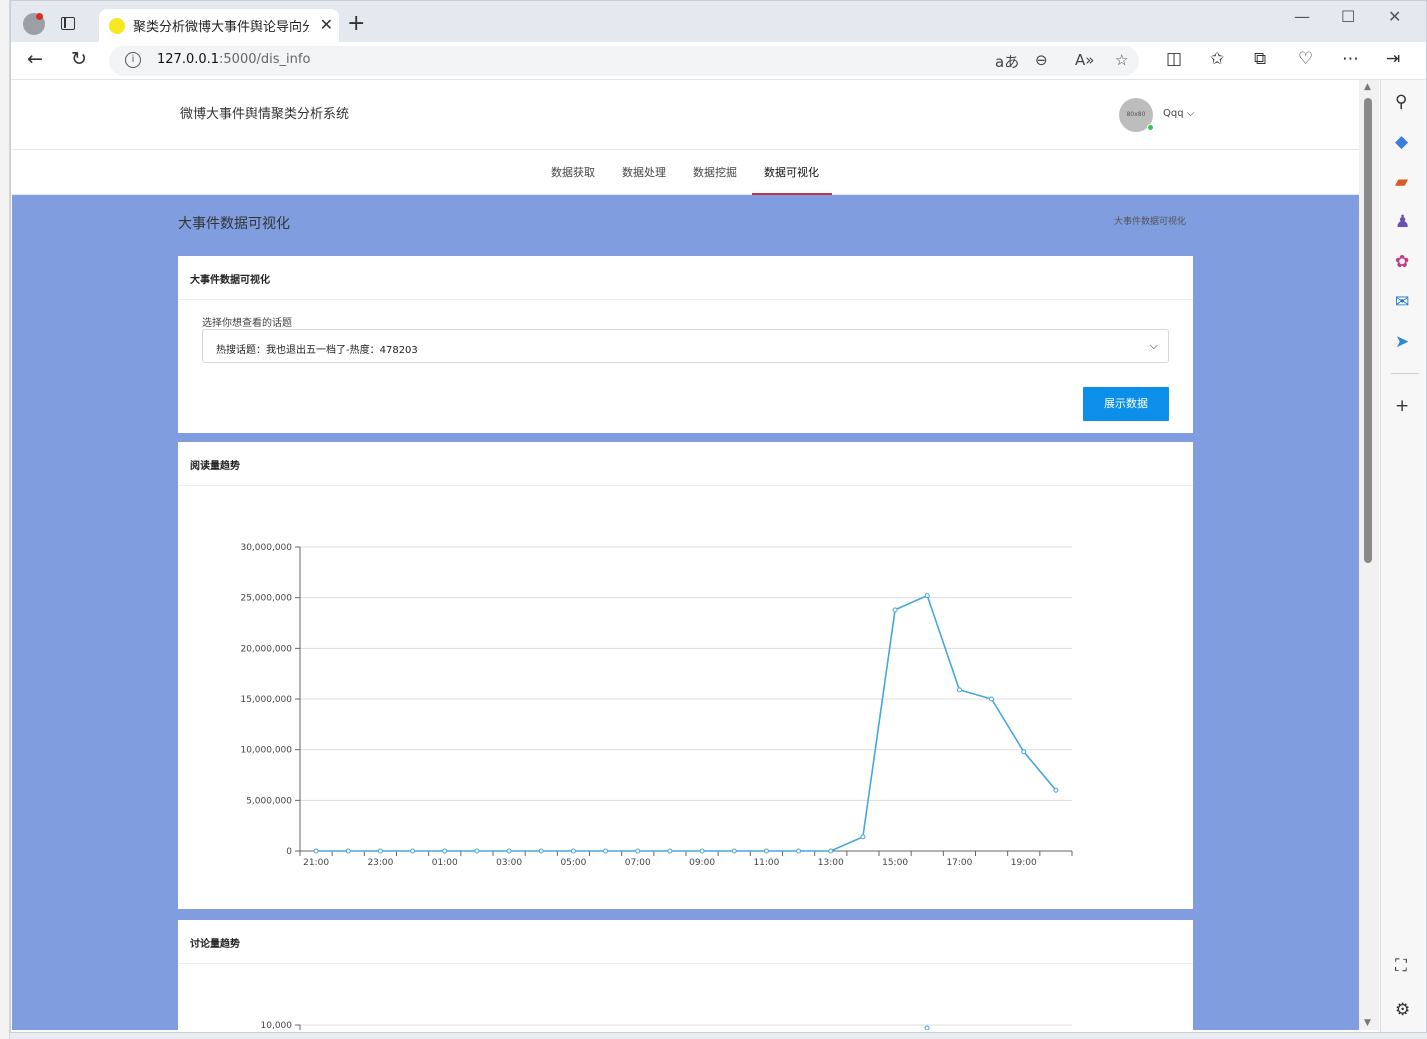  I want to click on favorite-star-icon: ☆, so click(1121, 60).